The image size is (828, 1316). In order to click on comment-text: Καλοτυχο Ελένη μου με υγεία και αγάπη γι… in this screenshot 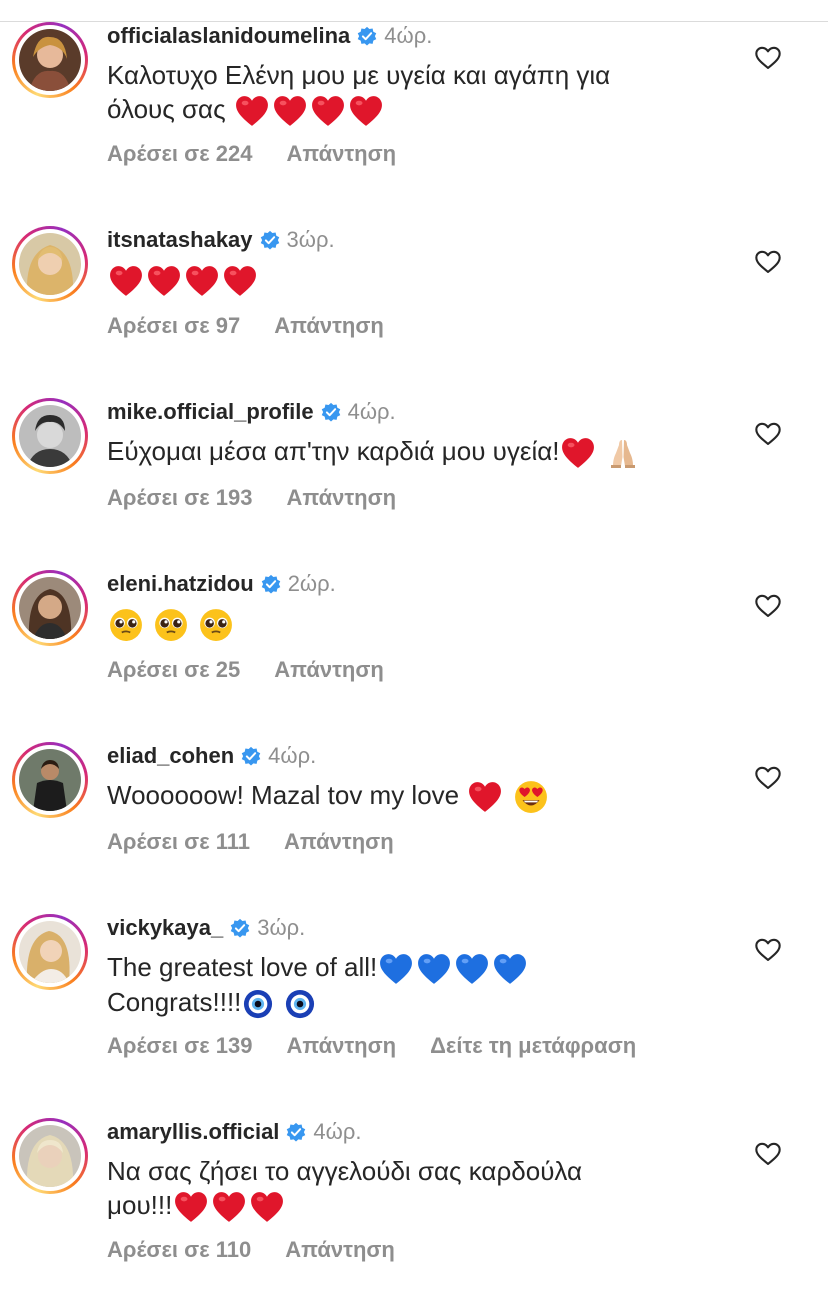, I will do `click(417, 92)`.